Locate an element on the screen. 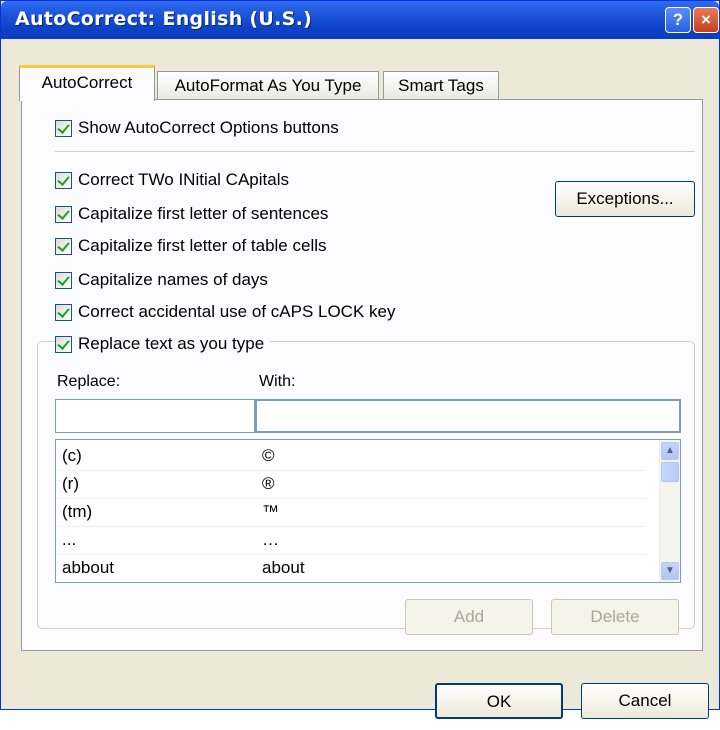 The height and width of the screenshot is (730, 720). tab-label: Smart Tags is located at coordinates (441, 85).